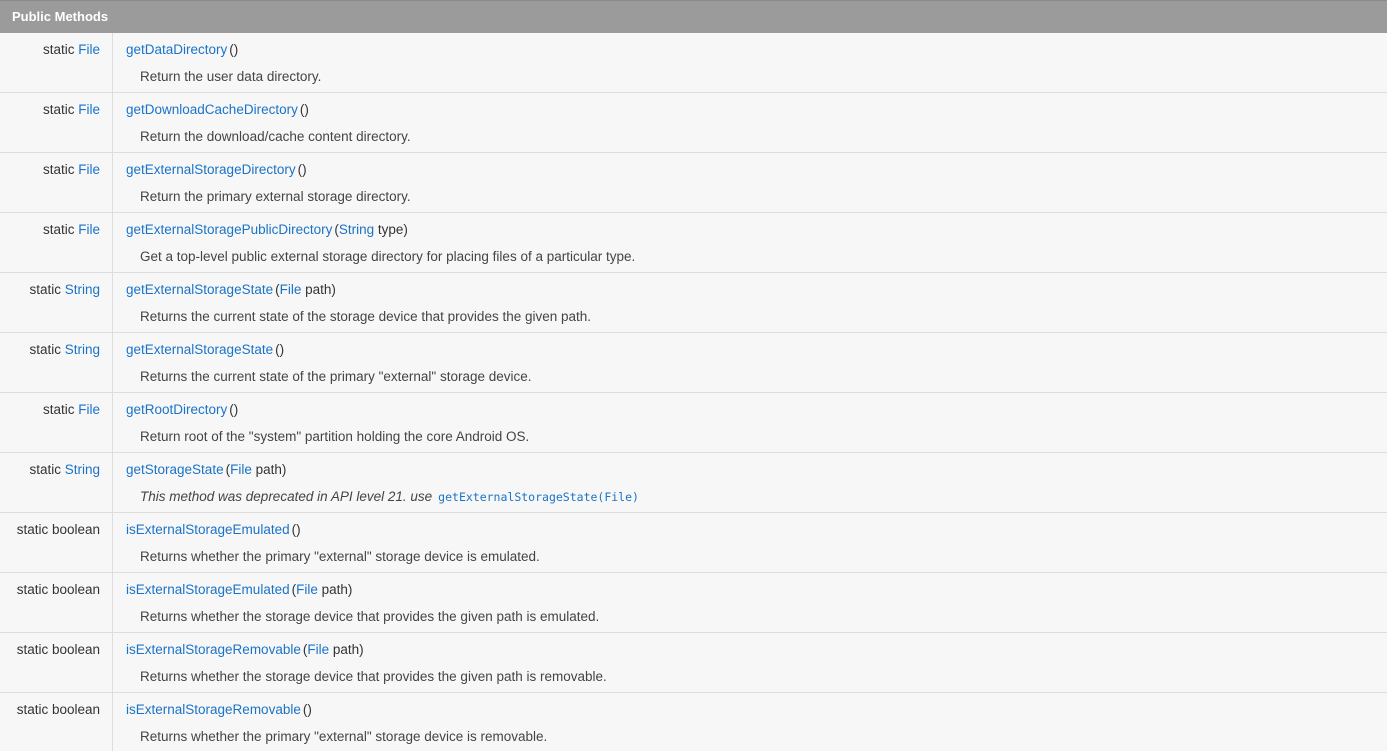  Describe the element at coordinates (756, 349) in the screenshot. I see `method-signature: getExternalStorageState()` at that location.